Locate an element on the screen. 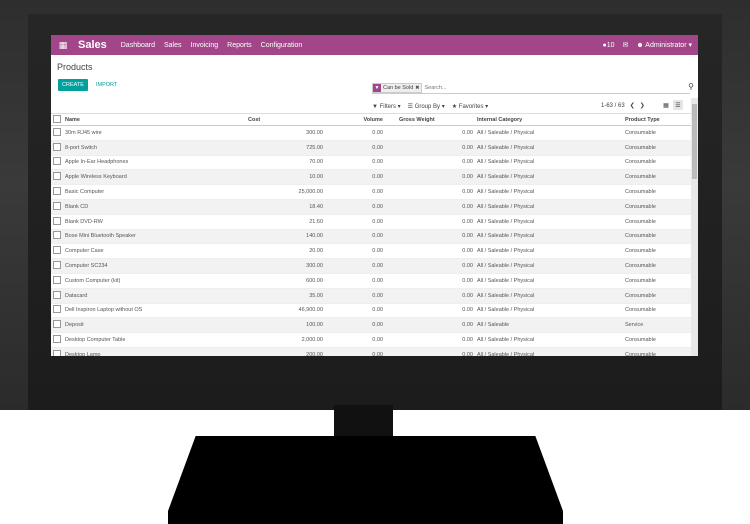 The height and width of the screenshot is (524, 750). menu-invoicing: Invoicing is located at coordinates (205, 45).